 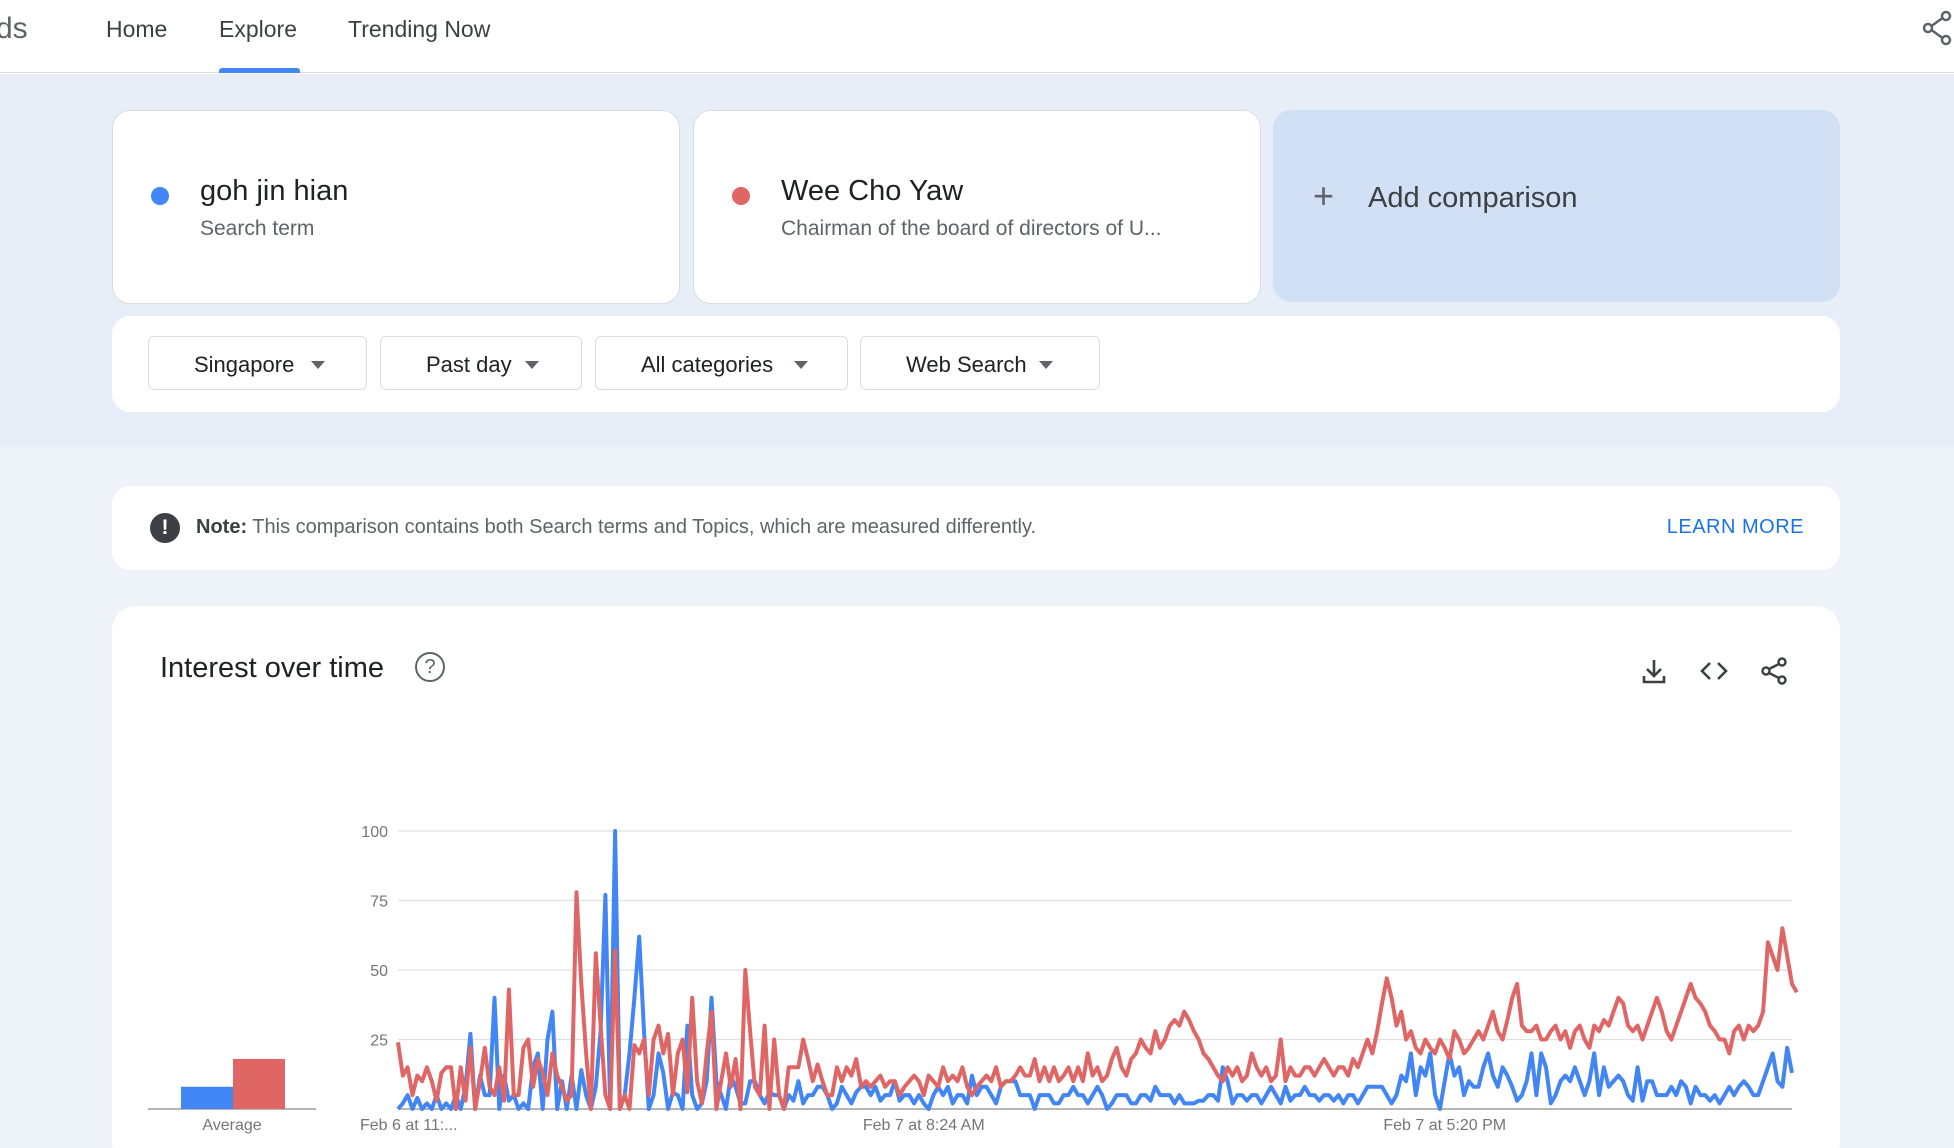 I want to click on learn-more-link: LEARN MORE, so click(x=1735, y=527).